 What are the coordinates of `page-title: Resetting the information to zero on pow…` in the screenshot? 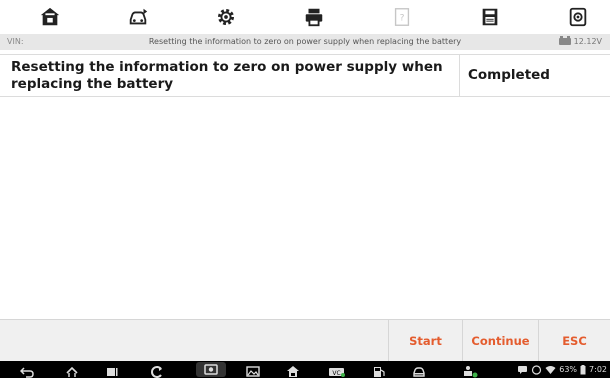 It's located at (305, 41).